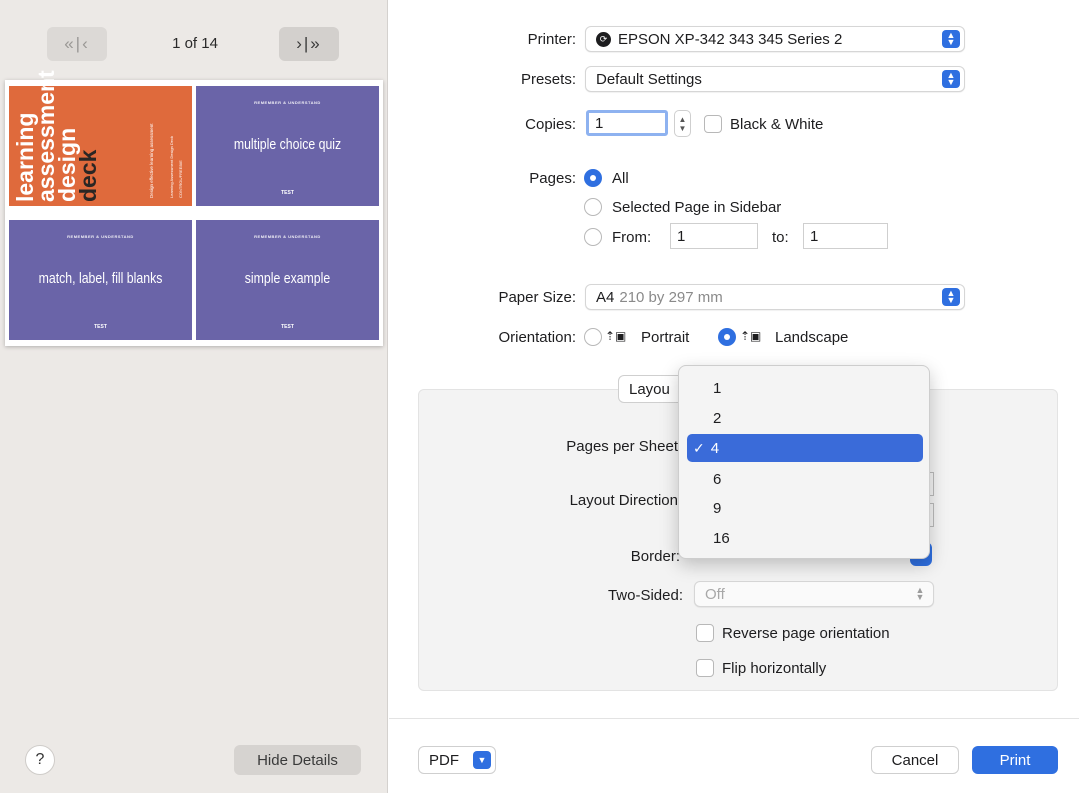  I want to click on paper-size-value: A4, so click(605, 297).